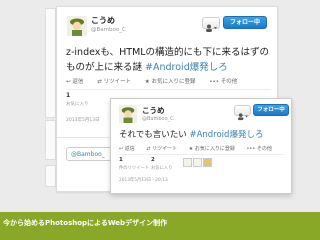  I want to click on side-strip-bottom, so click(50, 176).